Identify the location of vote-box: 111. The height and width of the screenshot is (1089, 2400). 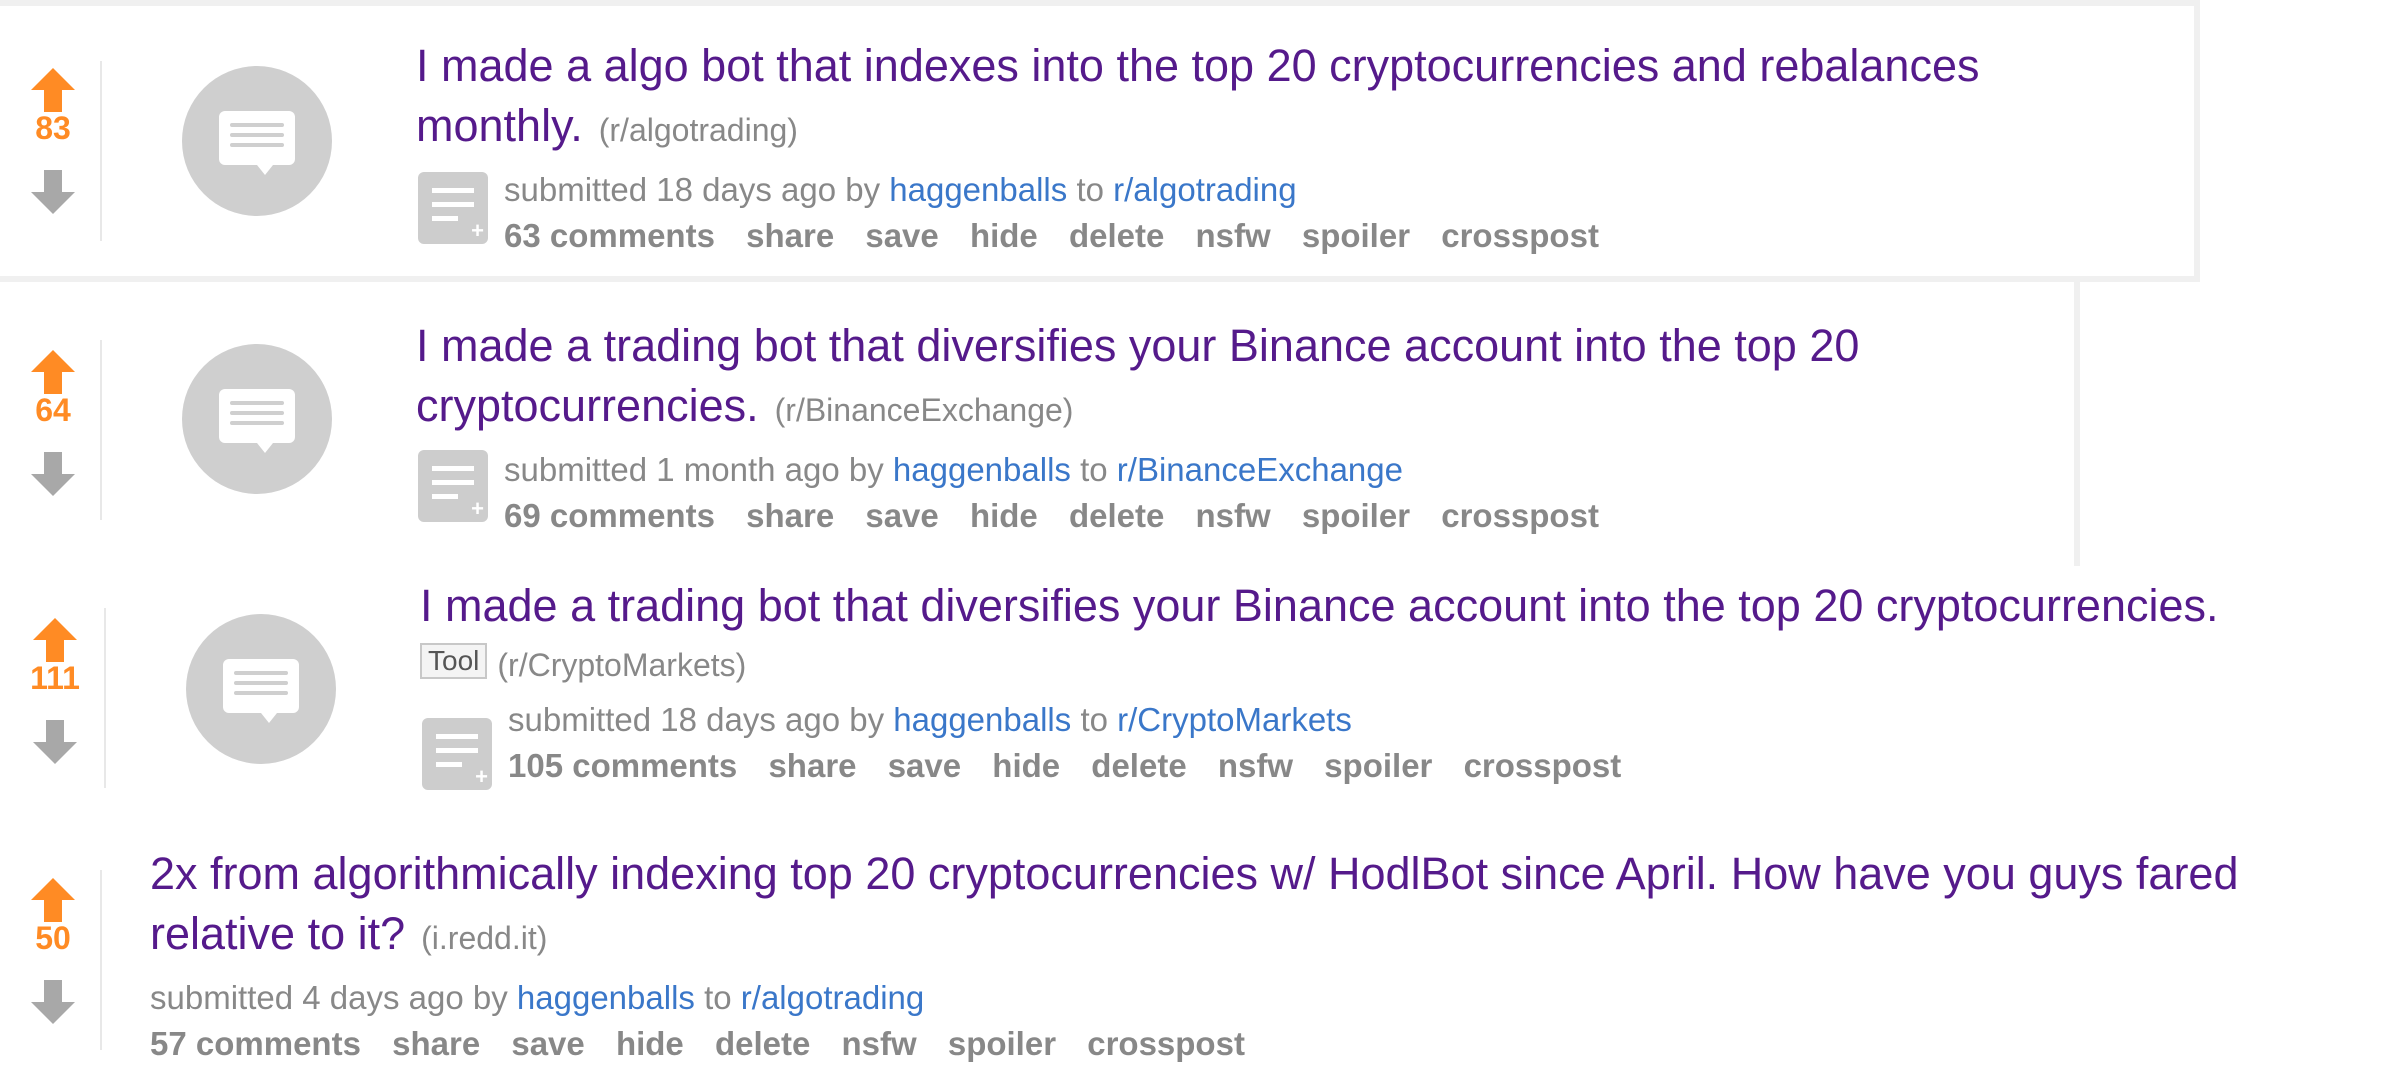
(55, 691).